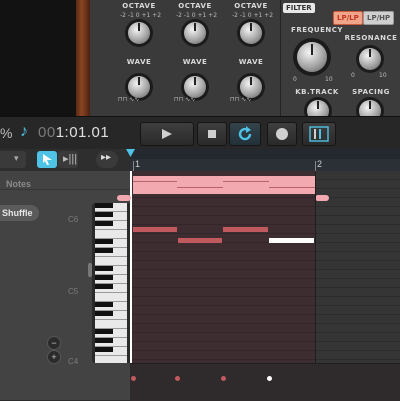  I want to click on kbtrack-knob, so click(318, 108).